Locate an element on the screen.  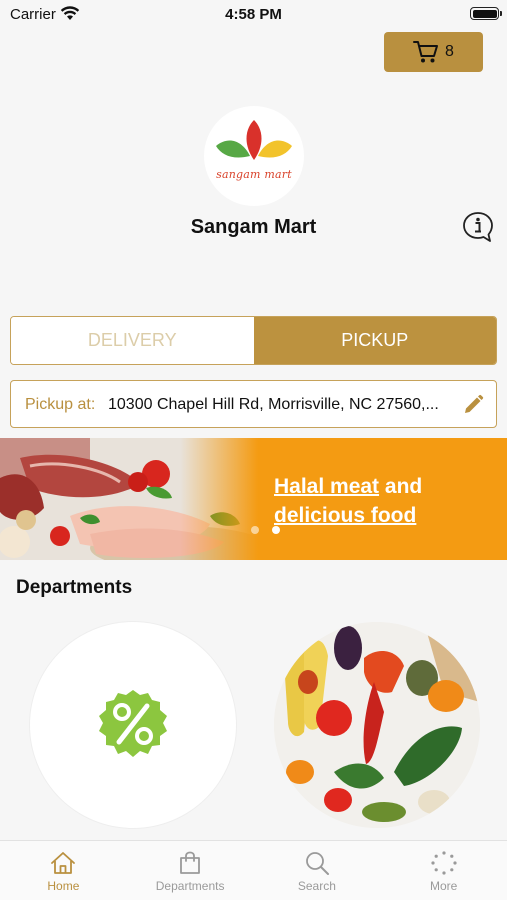
carousel-dot is located at coordinates (255, 530).